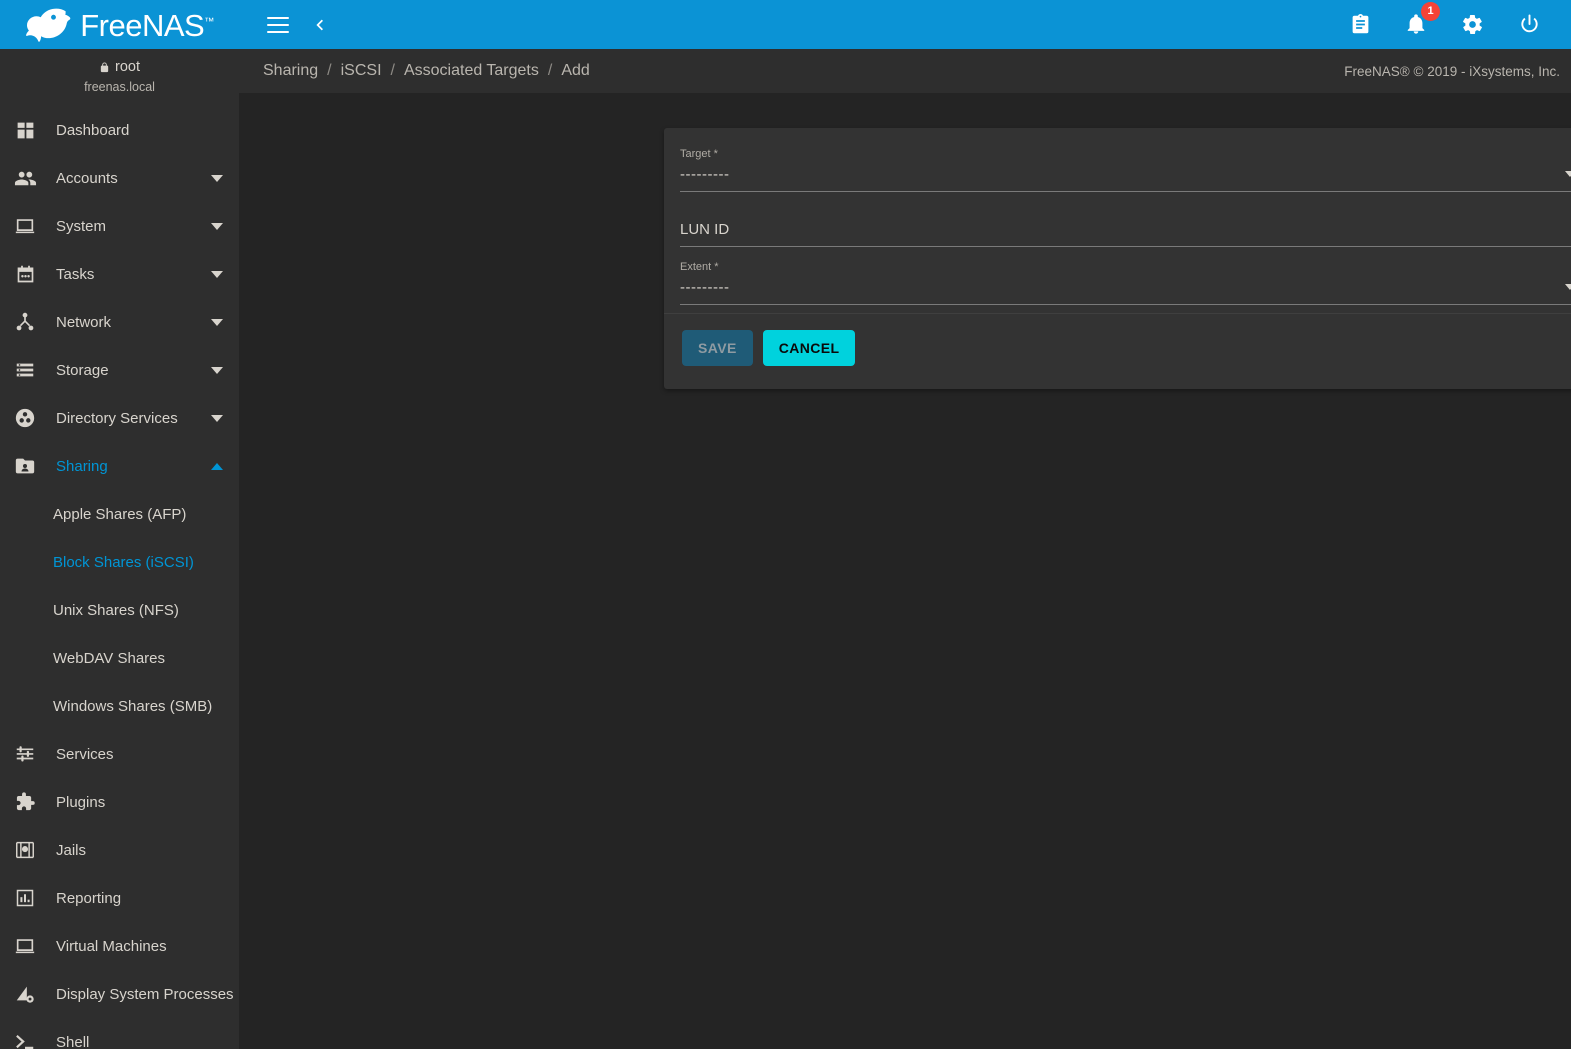 Image resolution: width=1571 pixels, height=1049 pixels. What do you see at coordinates (48, 25) in the screenshot?
I see `freenas-shark-logo-icon` at bounding box center [48, 25].